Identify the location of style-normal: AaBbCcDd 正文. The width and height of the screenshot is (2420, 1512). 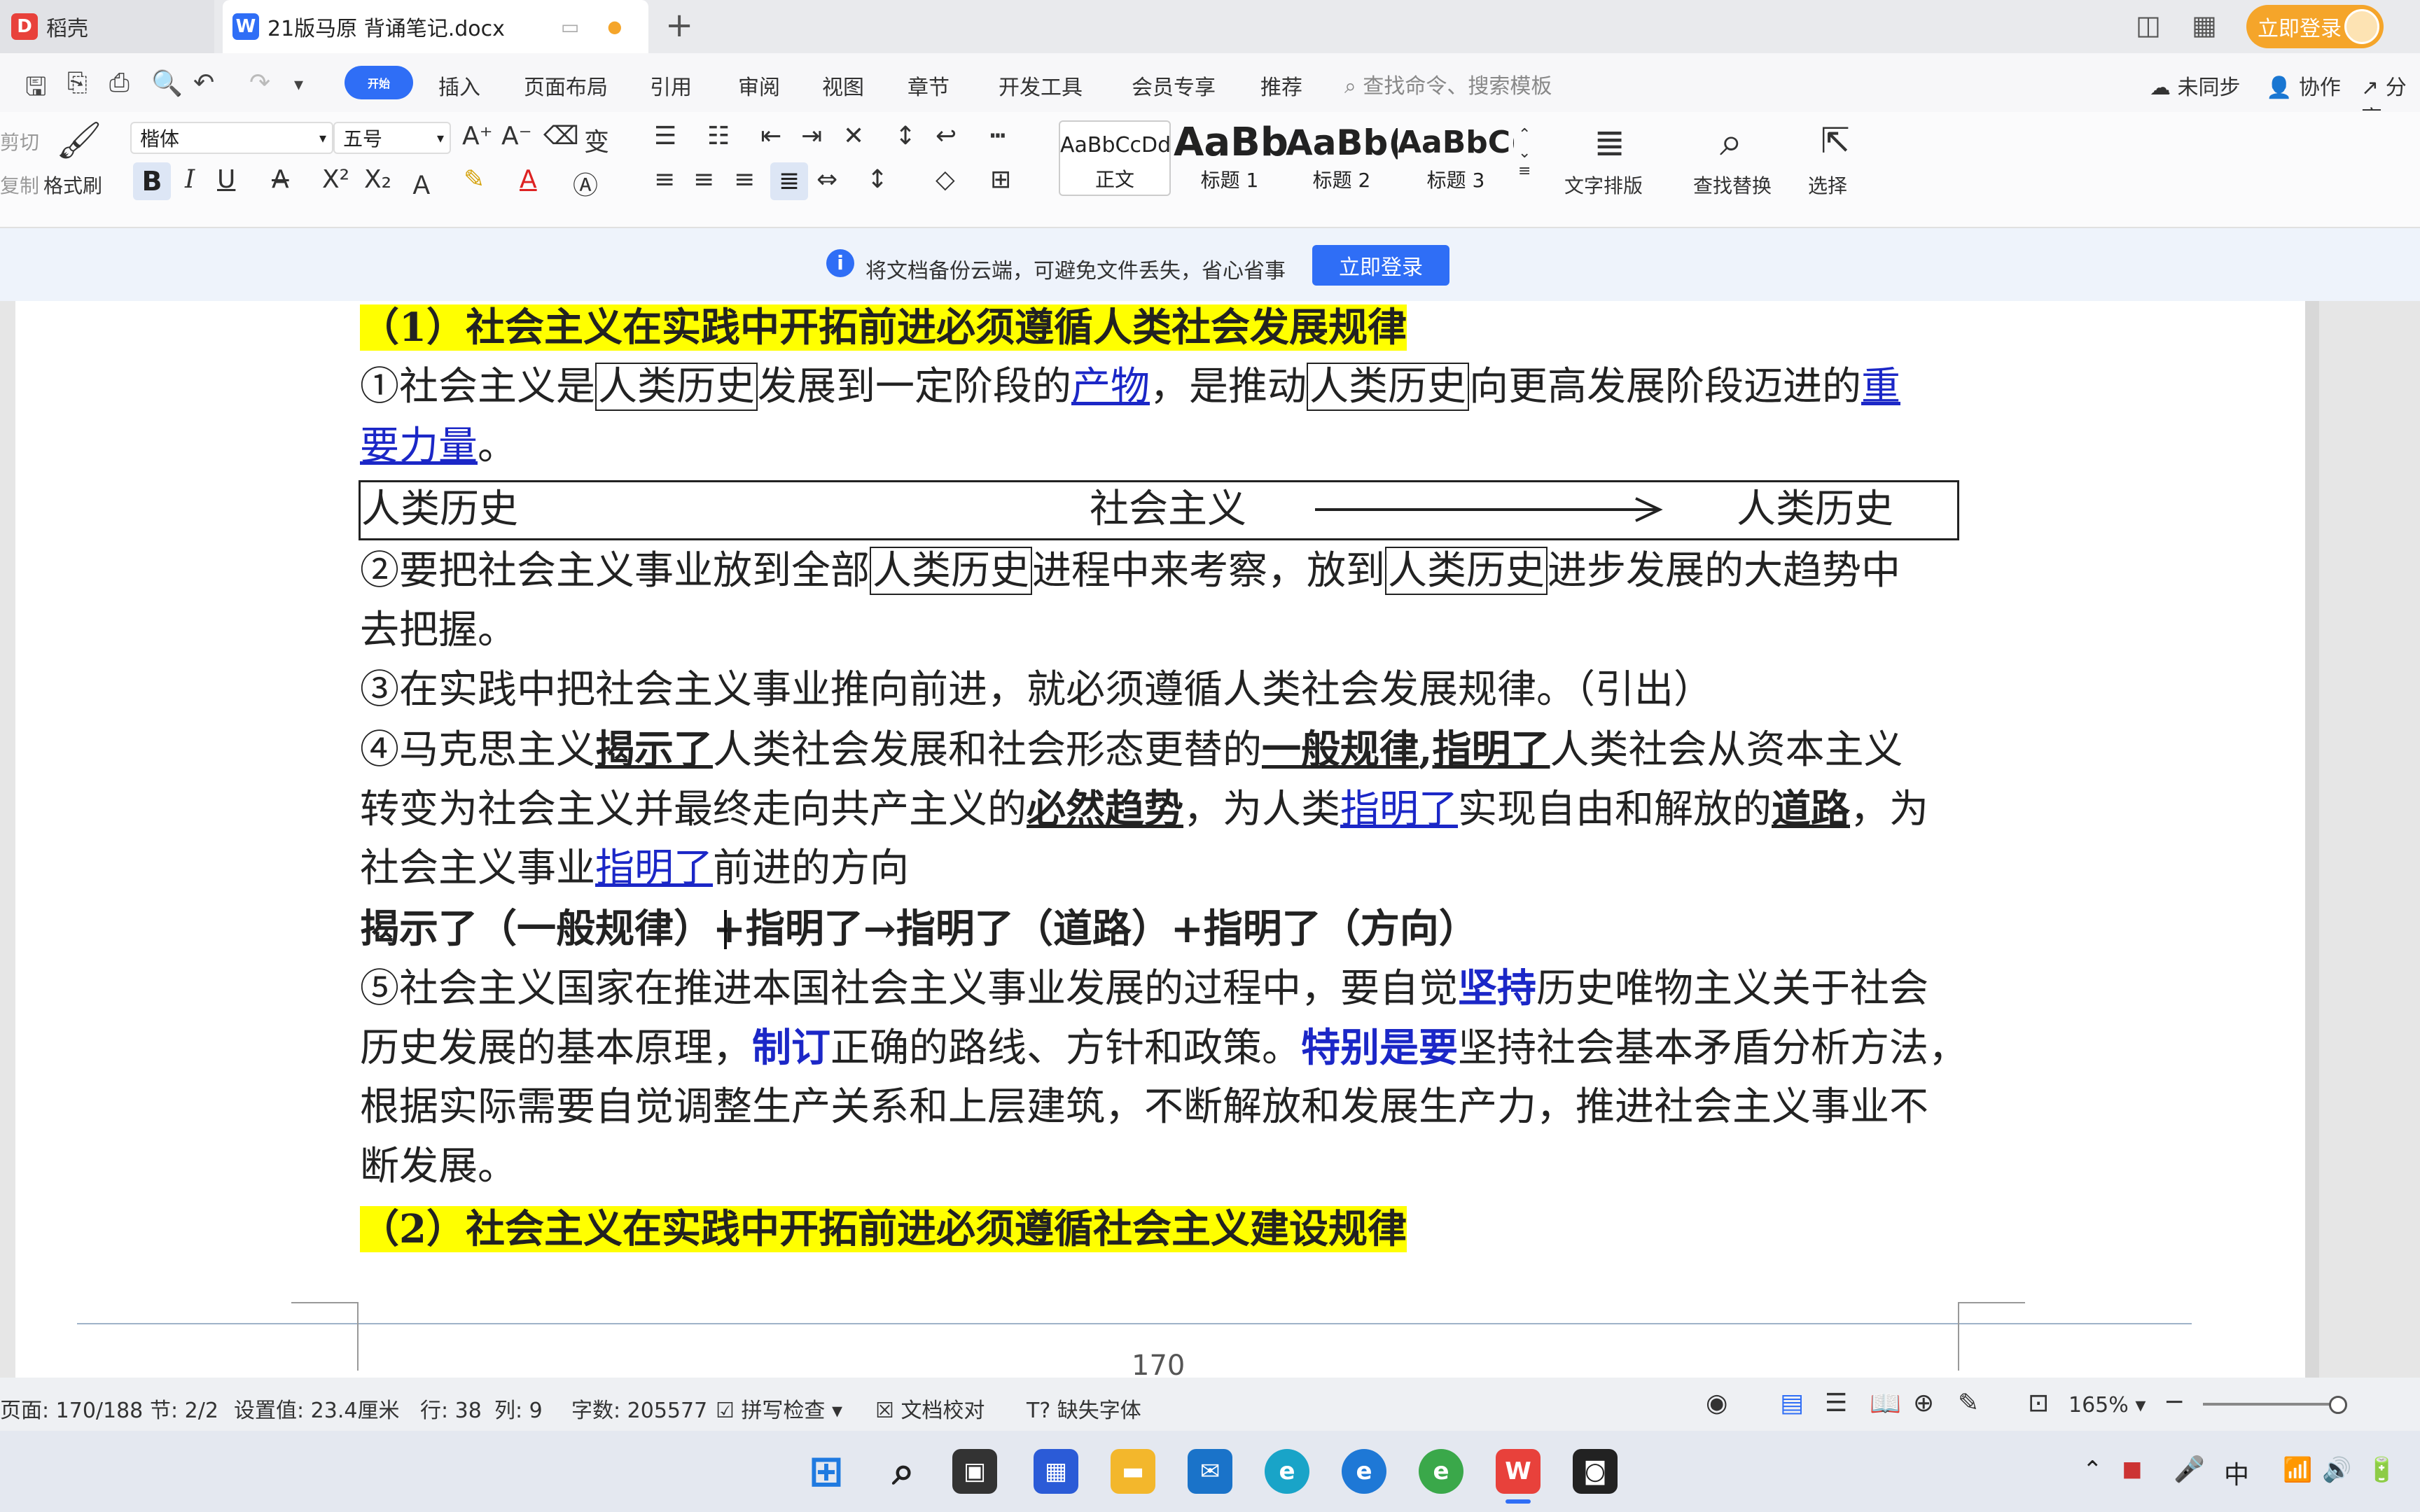
(1115, 158).